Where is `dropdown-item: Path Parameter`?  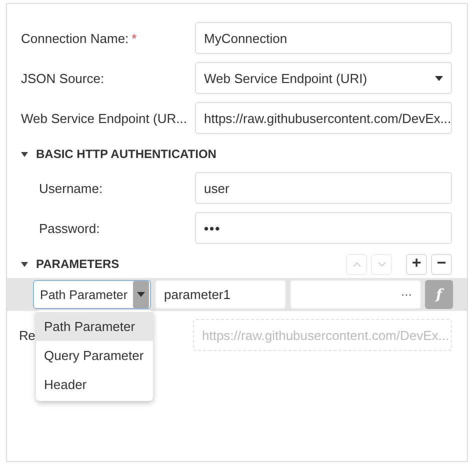 dropdown-item: Path Parameter is located at coordinates (94, 326).